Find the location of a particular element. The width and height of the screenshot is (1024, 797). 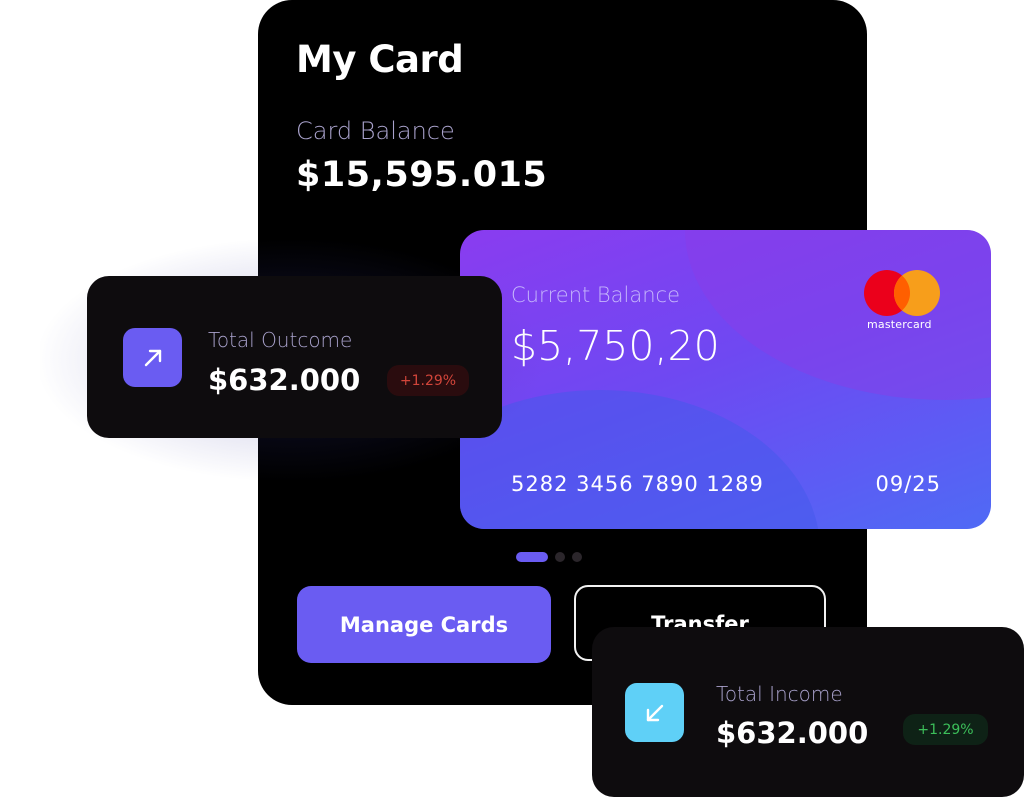

income-change-badge: +1.29% is located at coordinates (945, 729).